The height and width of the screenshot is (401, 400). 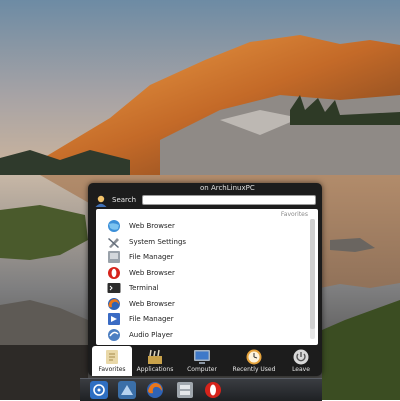 I want to click on tab-applications: Applications, so click(x=155, y=361).